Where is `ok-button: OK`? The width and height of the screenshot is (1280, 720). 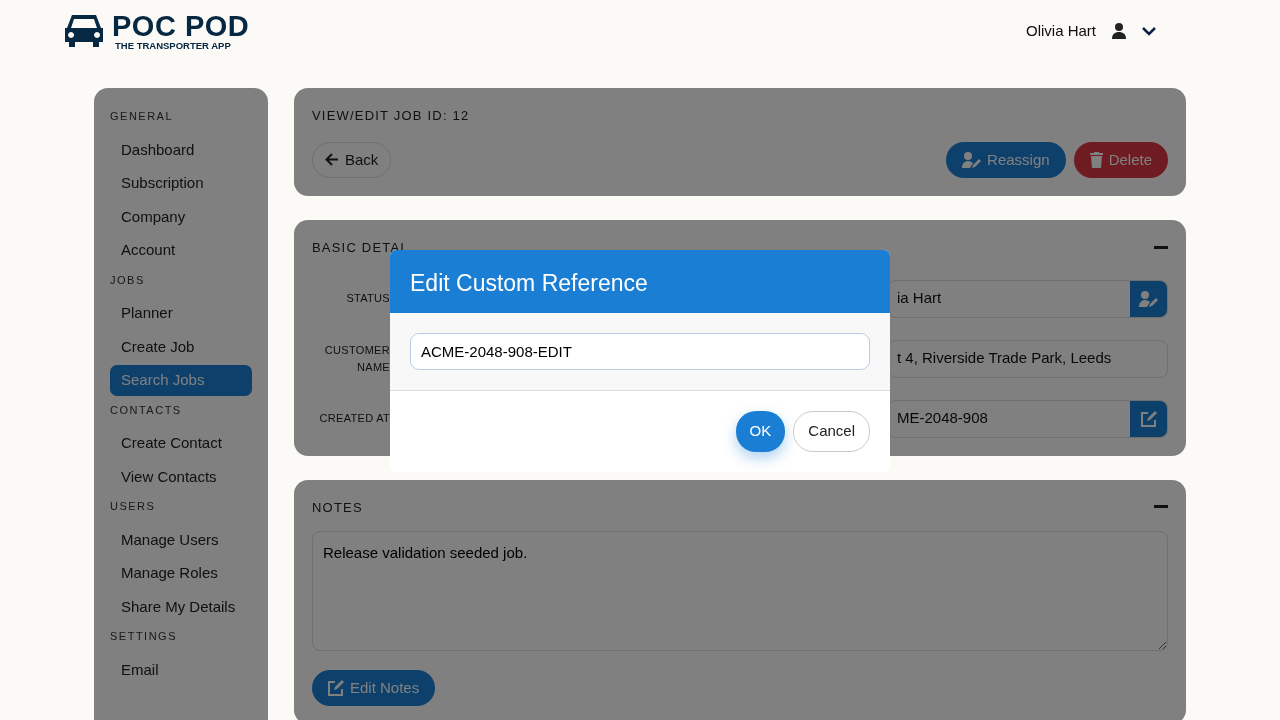
ok-button: OK is located at coordinates (760, 431).